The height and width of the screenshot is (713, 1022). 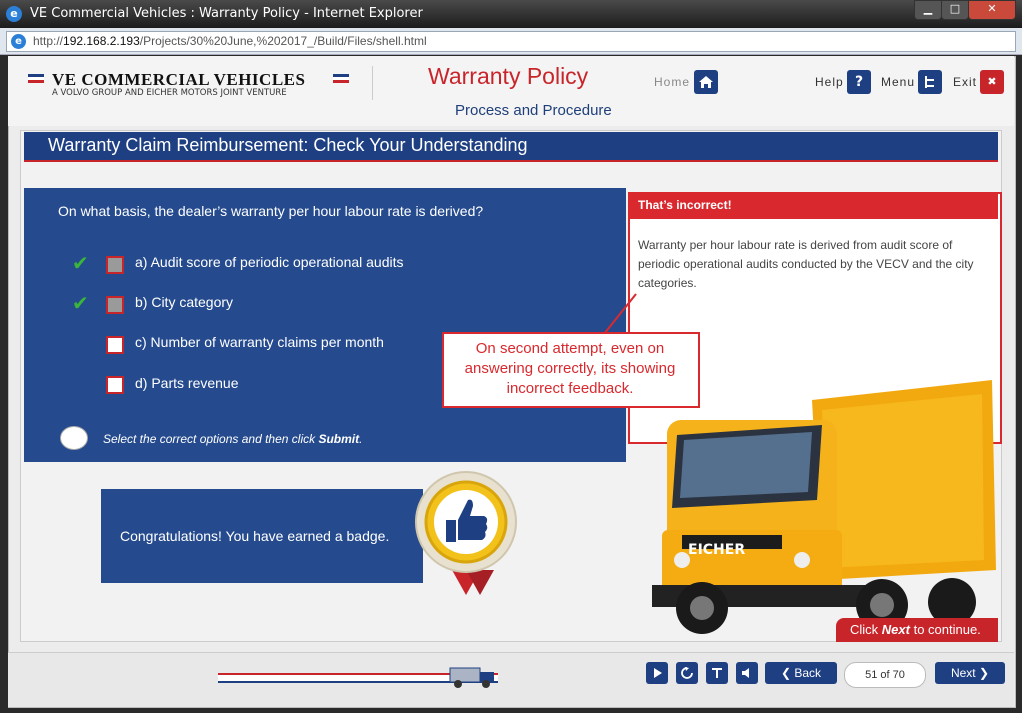 I want to click on chevron-left-icon: ❮, so click(x=787, y=673).